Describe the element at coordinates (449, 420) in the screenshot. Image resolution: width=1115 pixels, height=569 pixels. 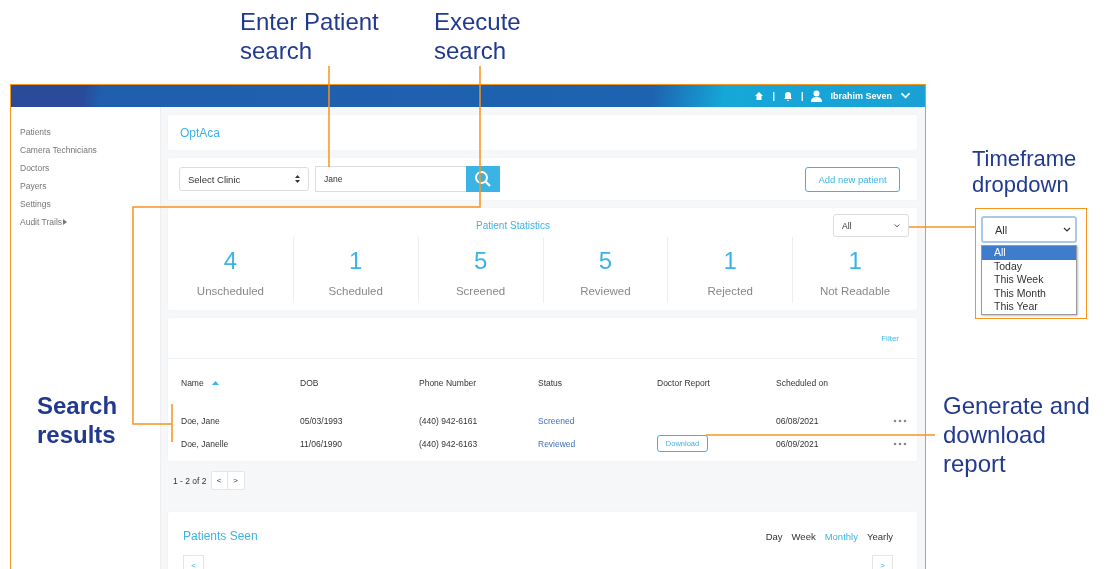
I see `table-cell-text: (440) 942-6161` at that location.